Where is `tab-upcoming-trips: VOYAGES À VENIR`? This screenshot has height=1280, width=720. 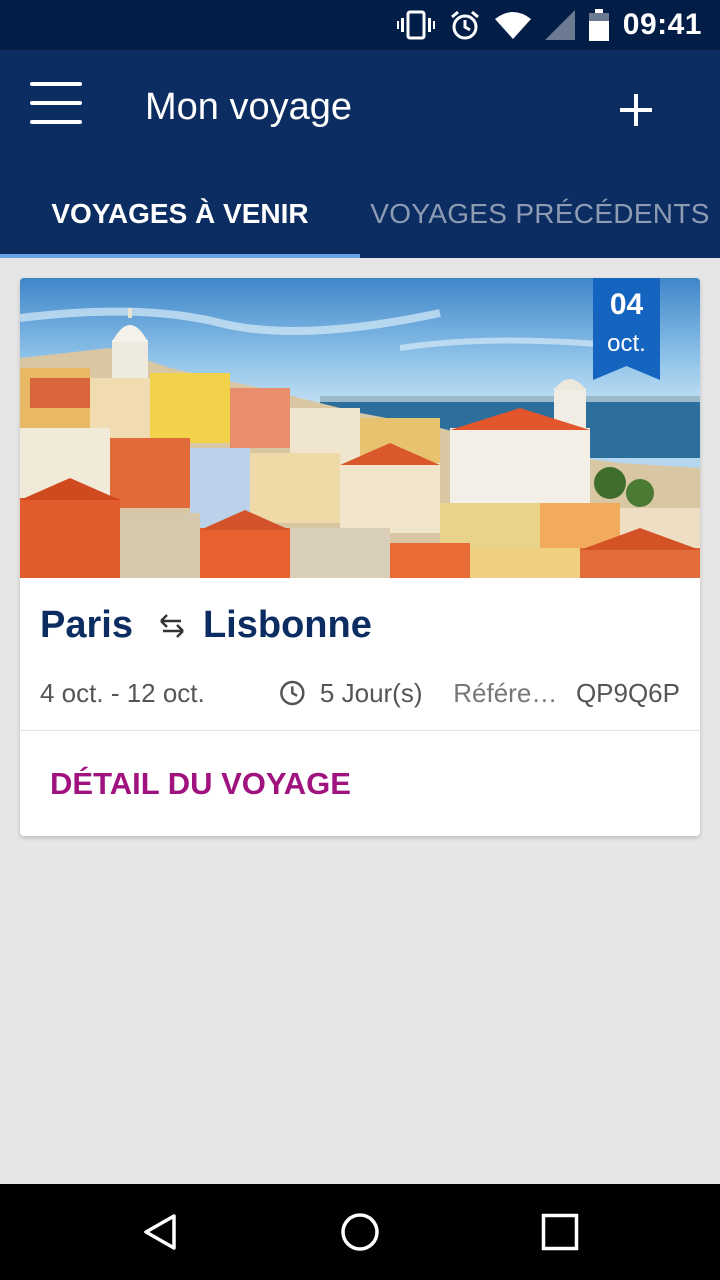 tab-upcoming-trips: VOYAGES À VENIR is located at coordinates (180, 214).